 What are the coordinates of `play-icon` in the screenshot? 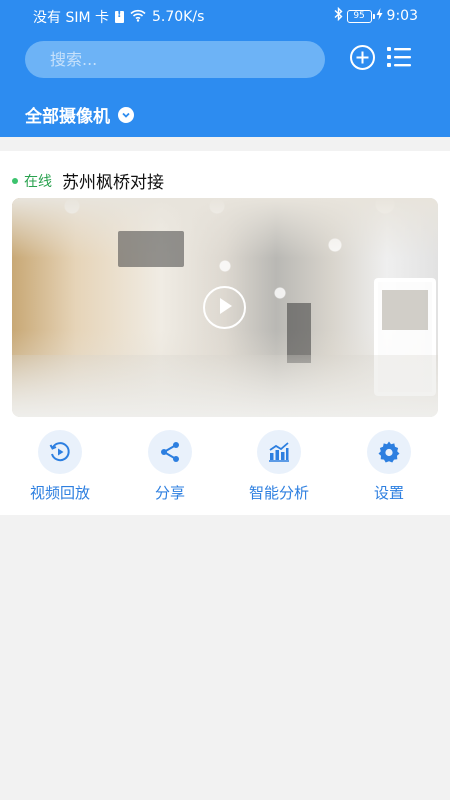 It's located at (225, 308).